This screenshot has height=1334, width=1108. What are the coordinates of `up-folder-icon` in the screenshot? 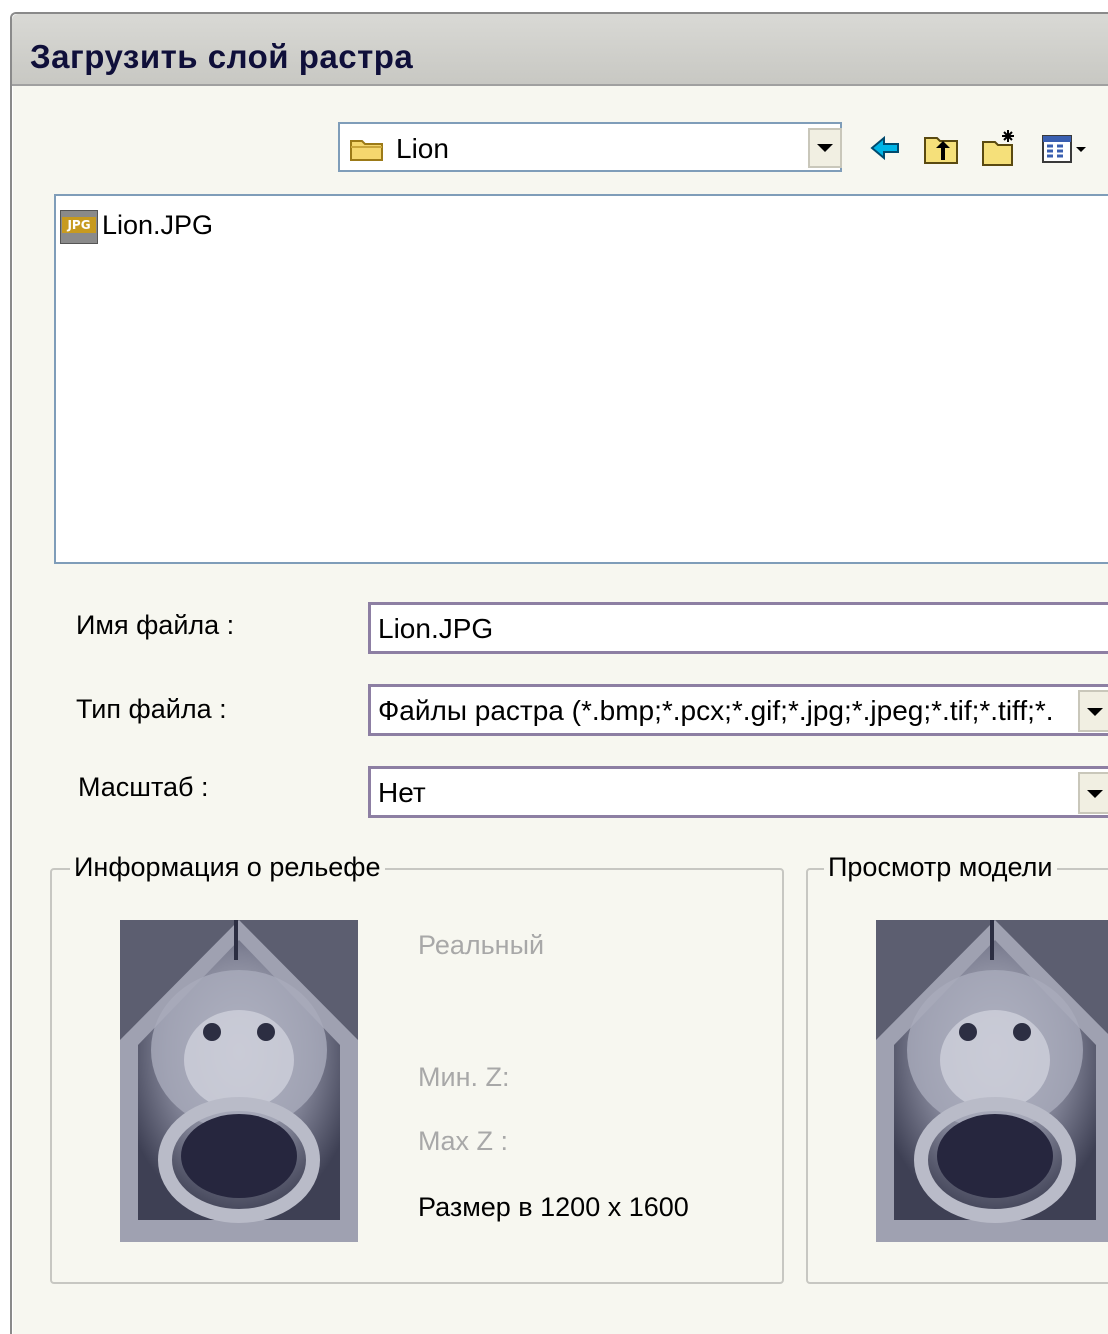 It's located at (941, 148).